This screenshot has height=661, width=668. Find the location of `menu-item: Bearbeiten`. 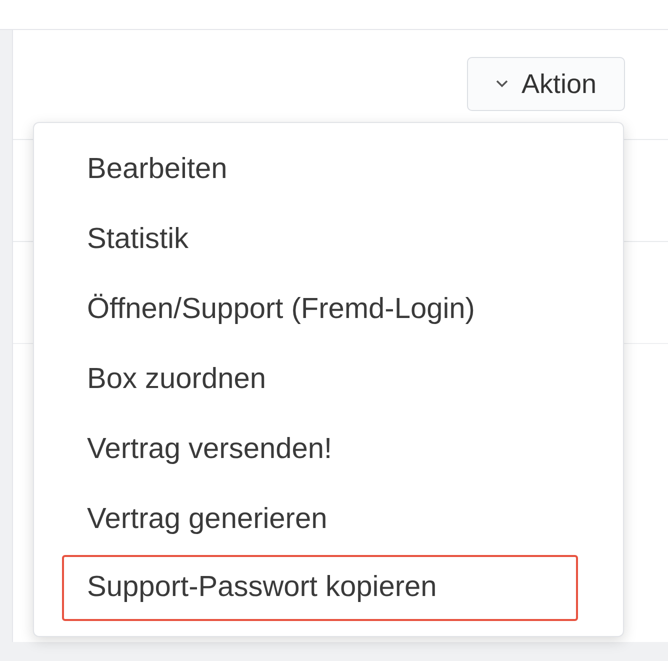

menu-item: Bearbeiten is located at coordinates (320, 170).